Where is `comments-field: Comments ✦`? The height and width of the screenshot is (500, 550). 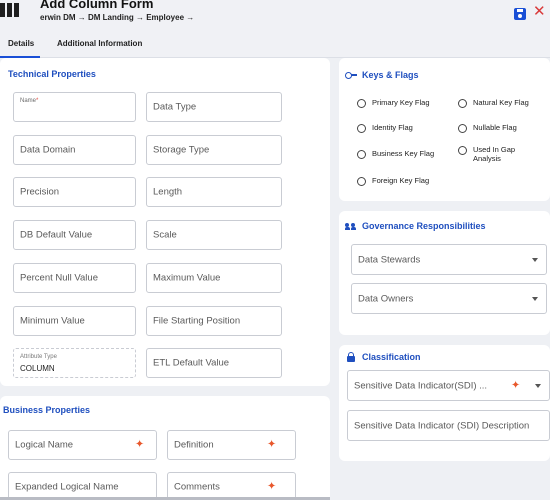
comments-field: Comments ✦ is located at coordinates (231, 486).